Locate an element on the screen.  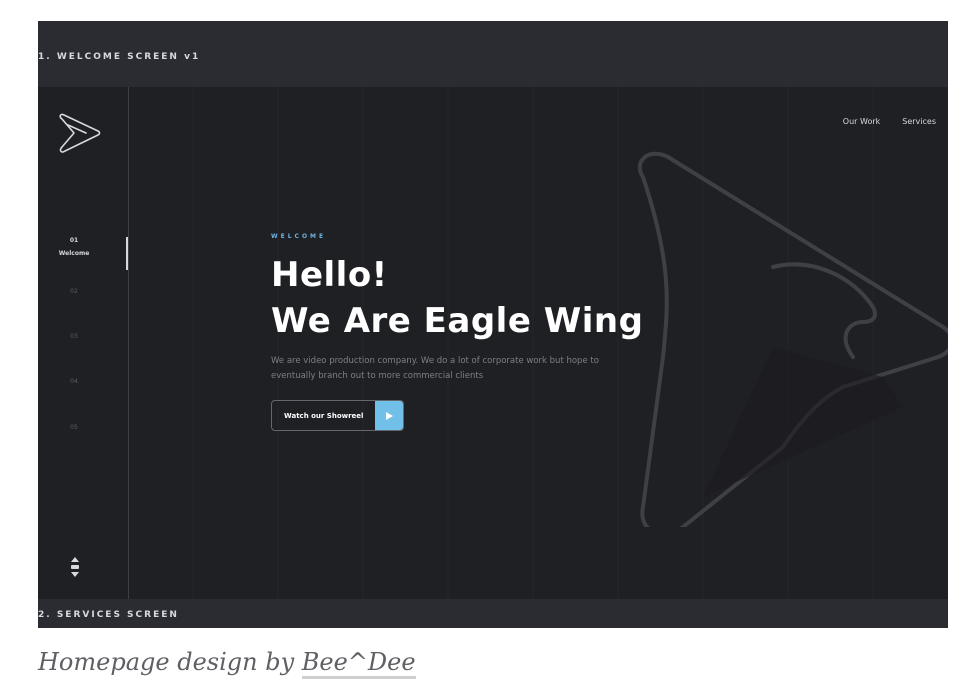
nav-step-2: 02 is located at coordinates (74, 291).